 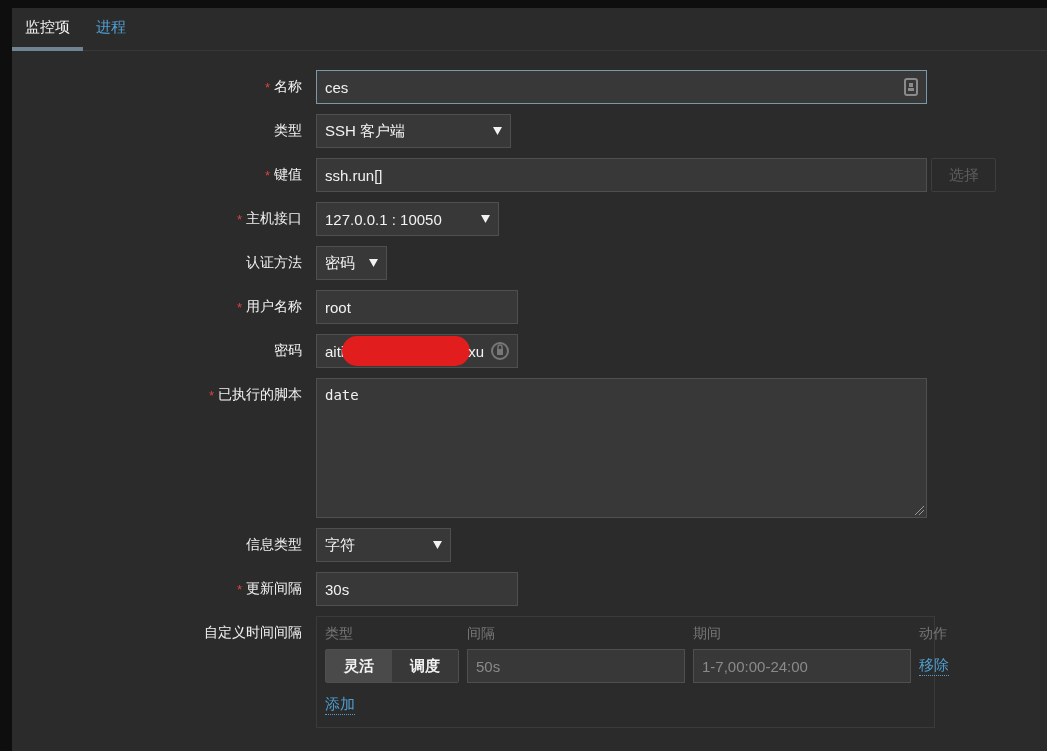 I want to click on field-label: 密码, so click(x=288, y=351).